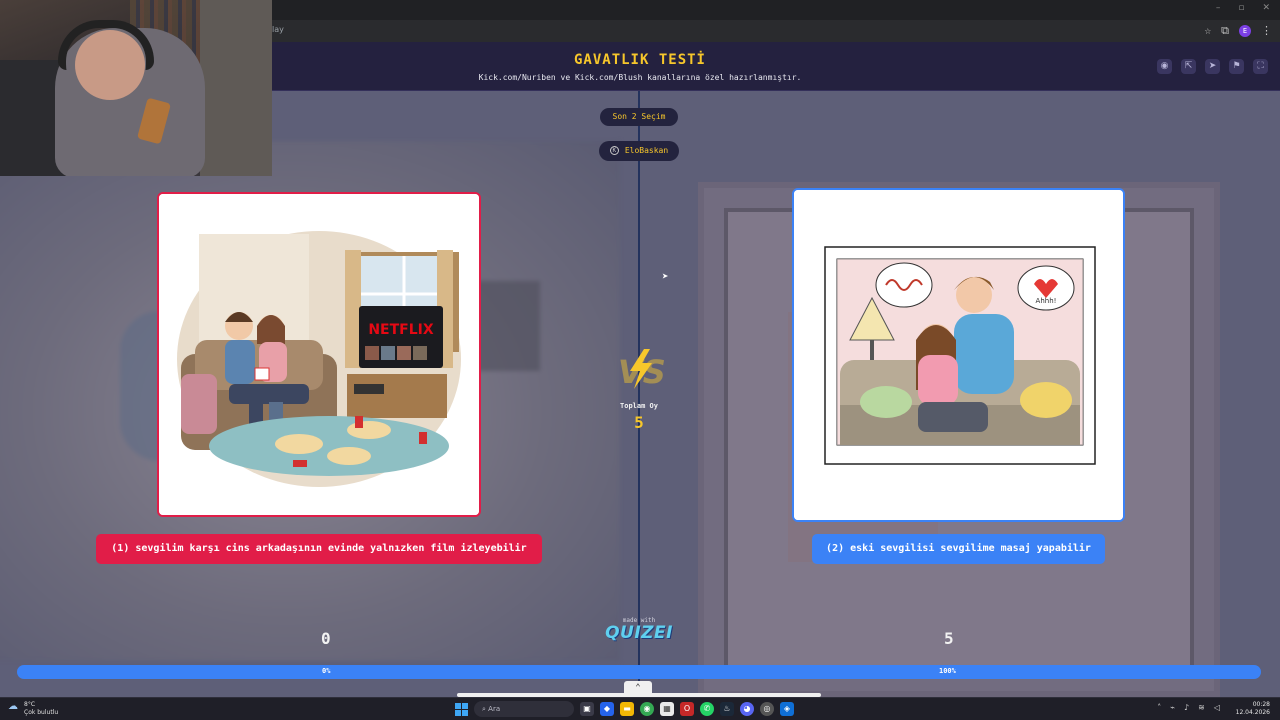  What do you see at coordinates (30, 704) in the screenshot?
I see `weather-temp: 8°C` at bounding box center [30, 704].